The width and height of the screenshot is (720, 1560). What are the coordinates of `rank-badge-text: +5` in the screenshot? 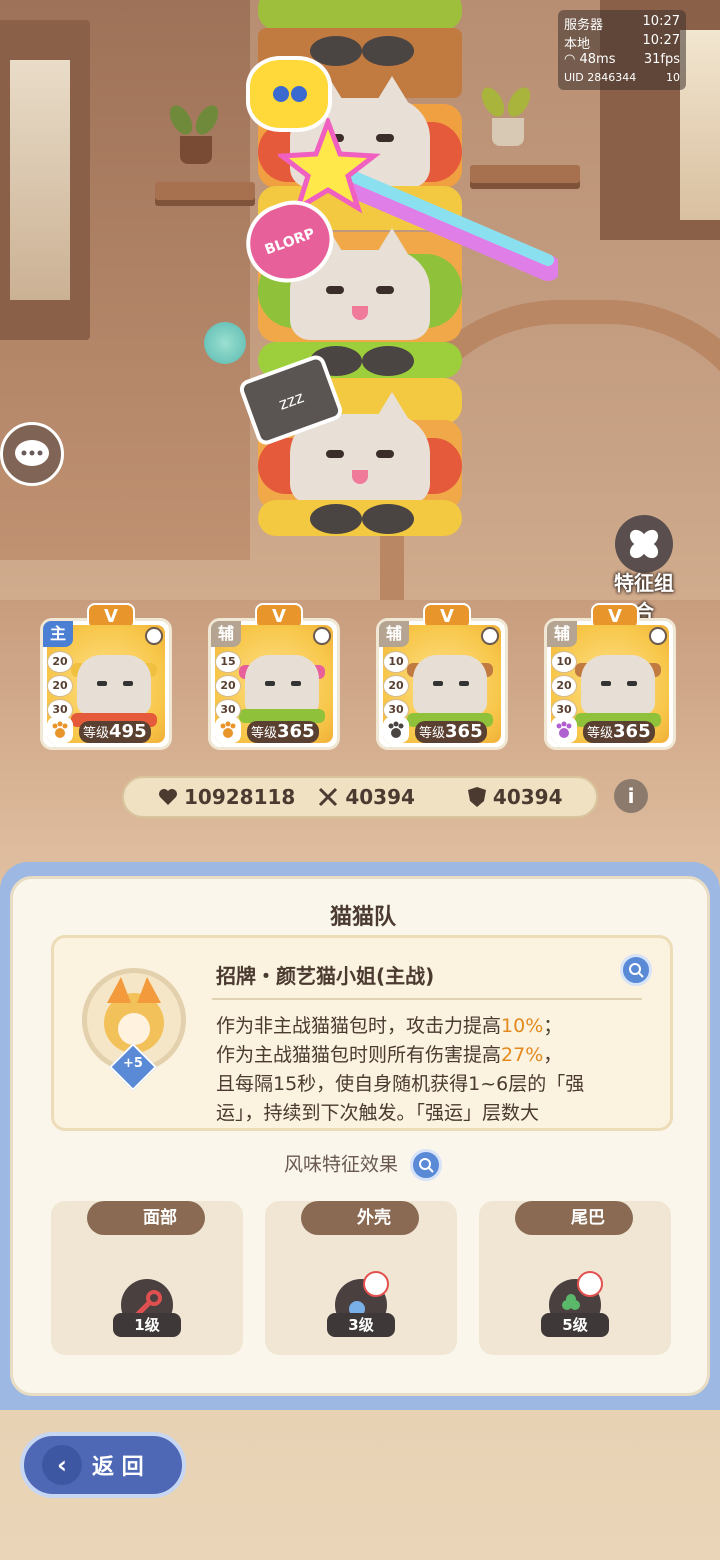 It's located at (133, 1063).